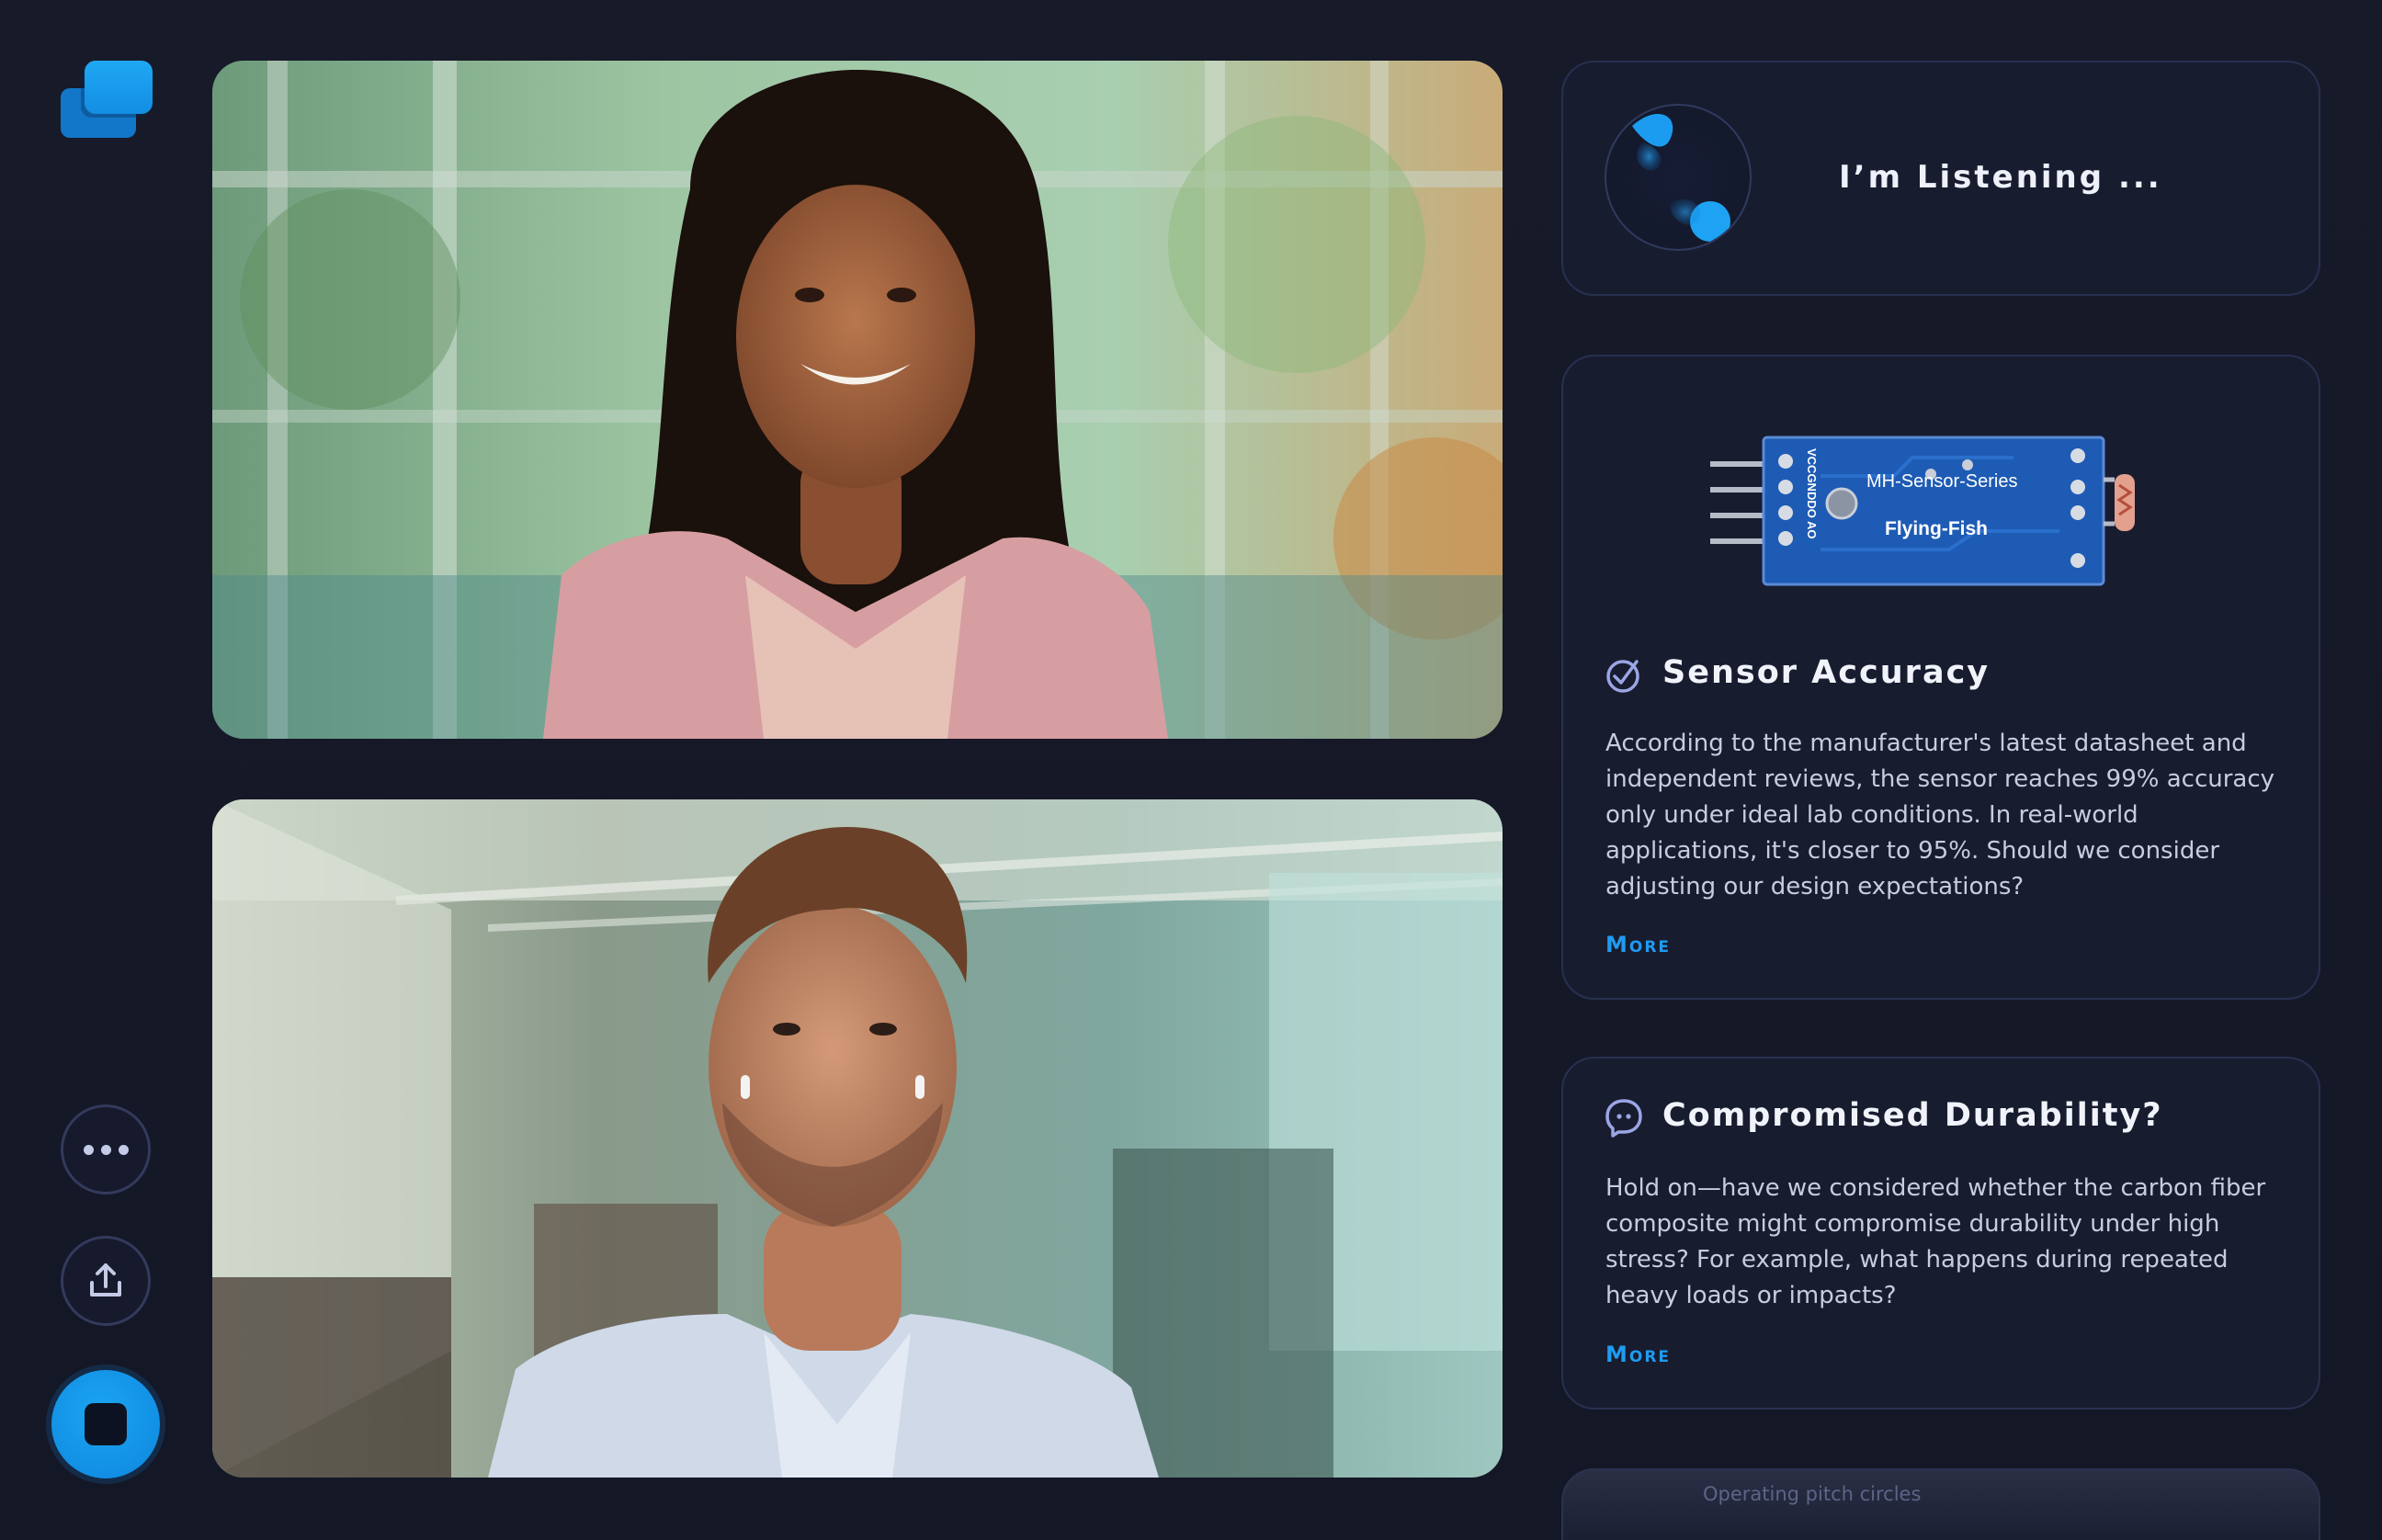 Image resolution: width=2382 pixels, height=1540 pixels. Describe the element at coordinates (119, 87) in the screenshot. I see `logo-front-bubble` at that location.